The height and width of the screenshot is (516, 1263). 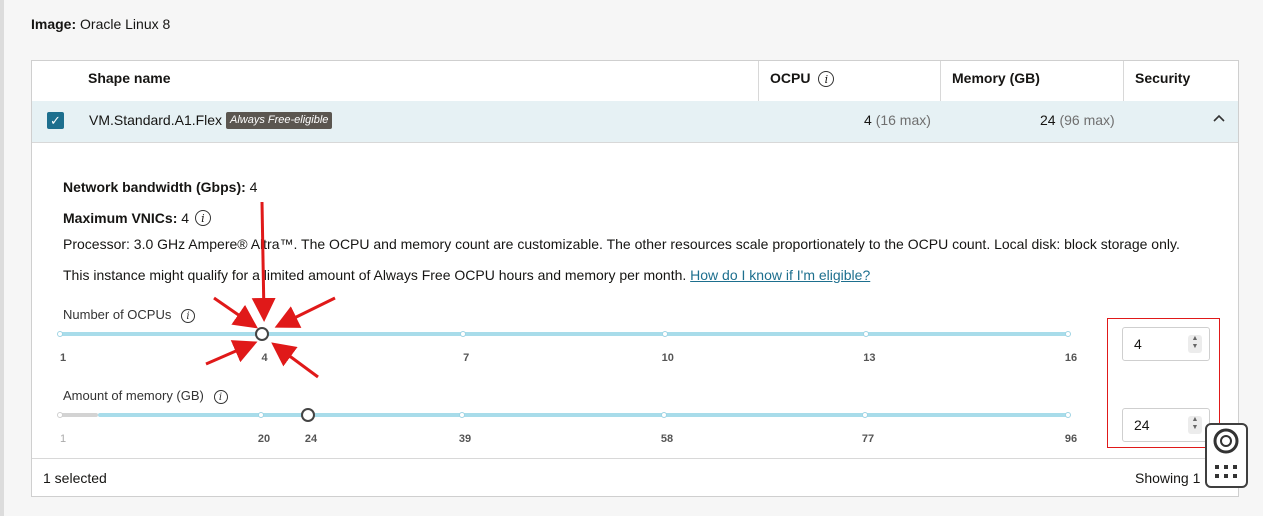 I want to click on col-security: Security, so click(x=1162, y=81).